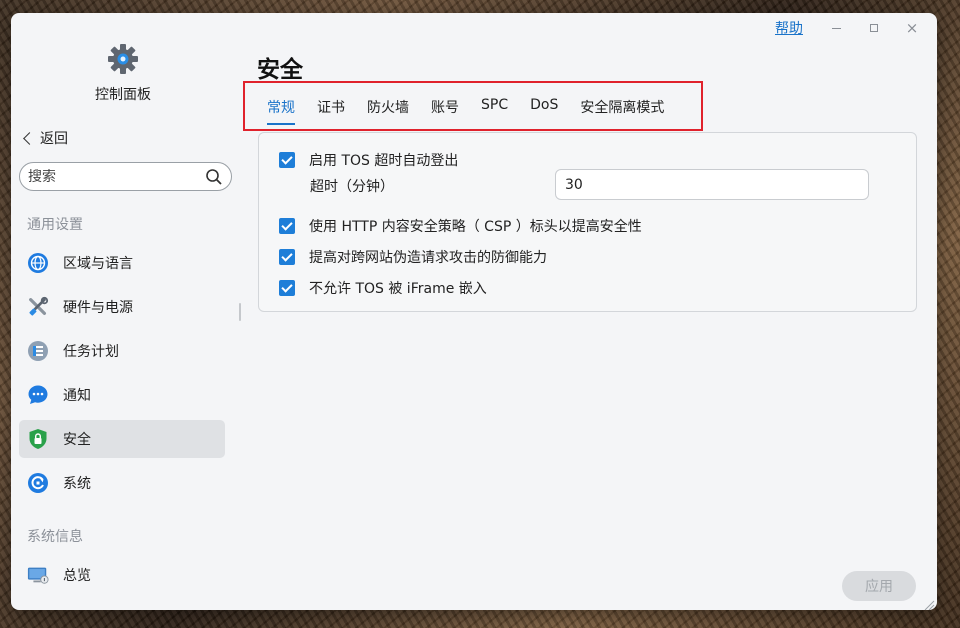 This screenshot has width=960, height=628. What do you see at coordinates (214, 177) in the screenshot?
I see `search-icon` at bounding box center [214, 177].